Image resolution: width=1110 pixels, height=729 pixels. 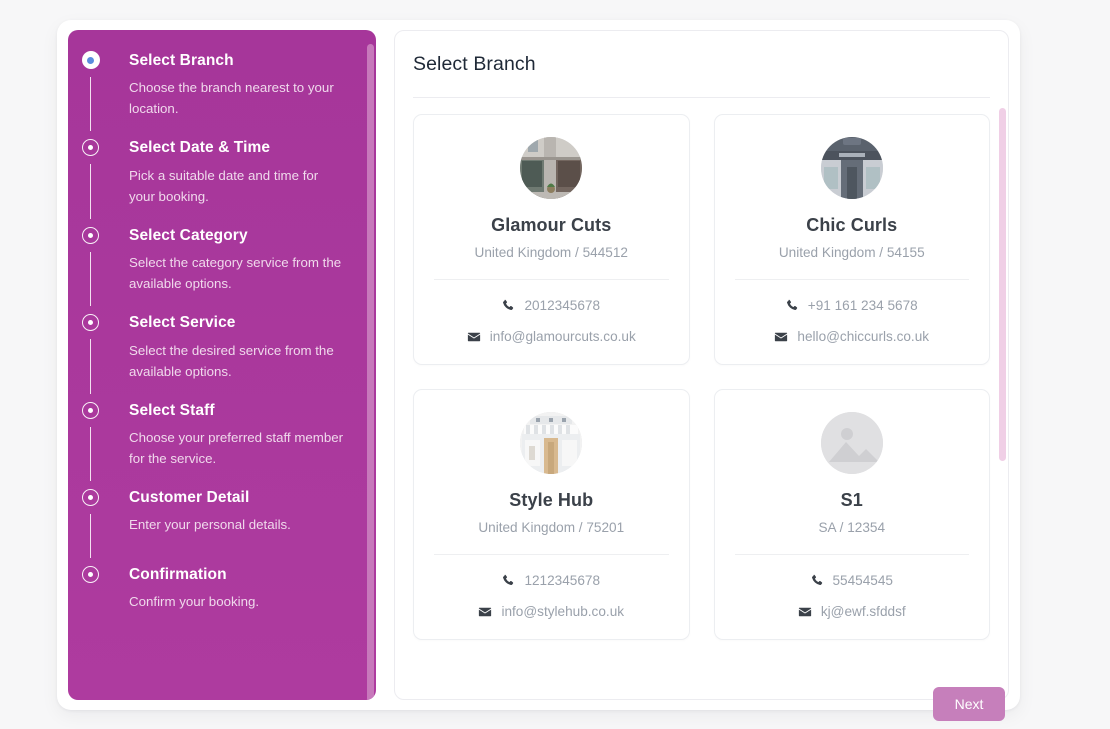 What do you see at coordinates (863, 336) in the screenshot?
I see `branch-email: hello@chiccurls.co.uk` at bounding box center [863, 336].